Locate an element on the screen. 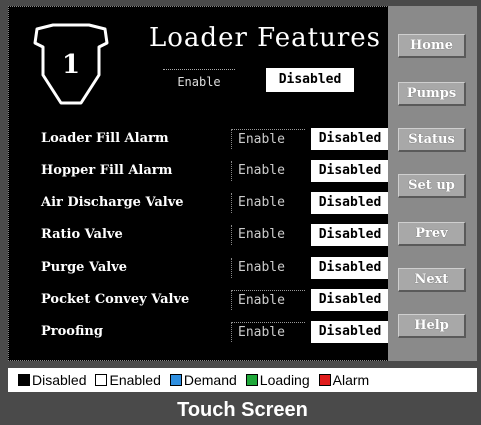 The image size is (481, 425). prev-button: Prev is located at coordinates (432, 234).